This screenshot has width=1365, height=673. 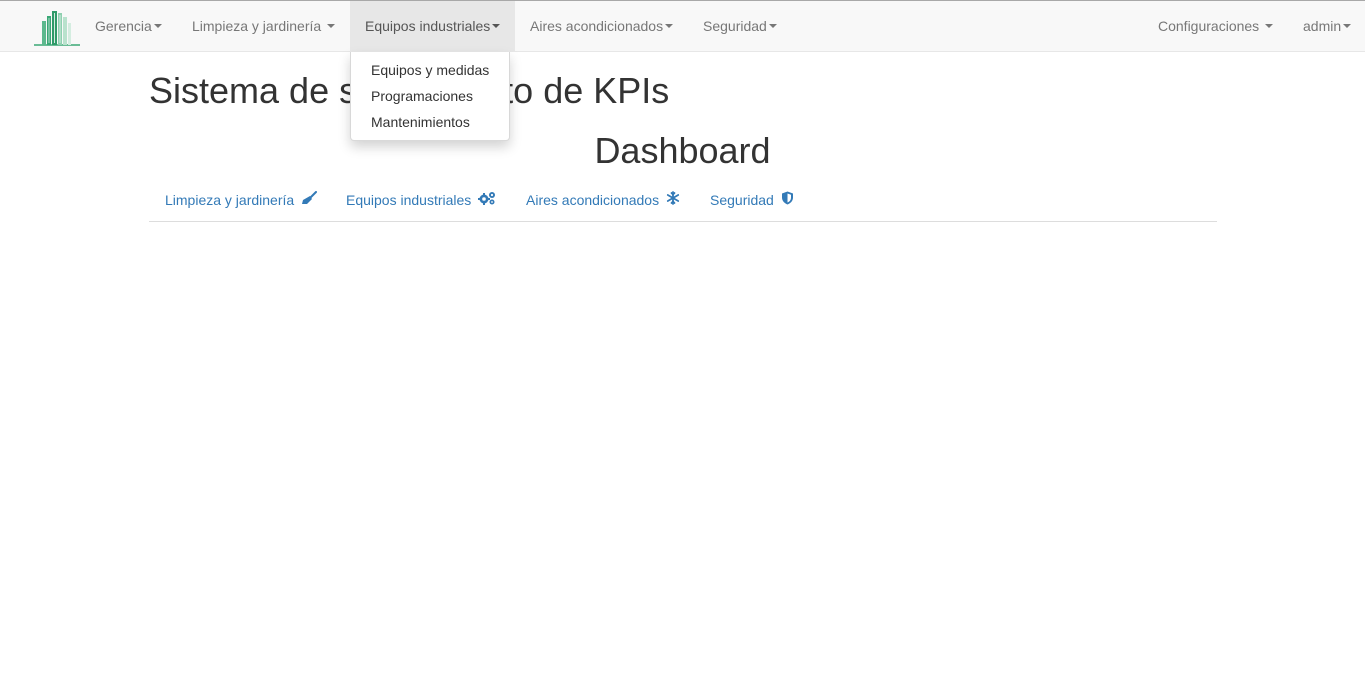 I want to click on nav-aires: Aires acondicionados, so click(x=602, y=26).